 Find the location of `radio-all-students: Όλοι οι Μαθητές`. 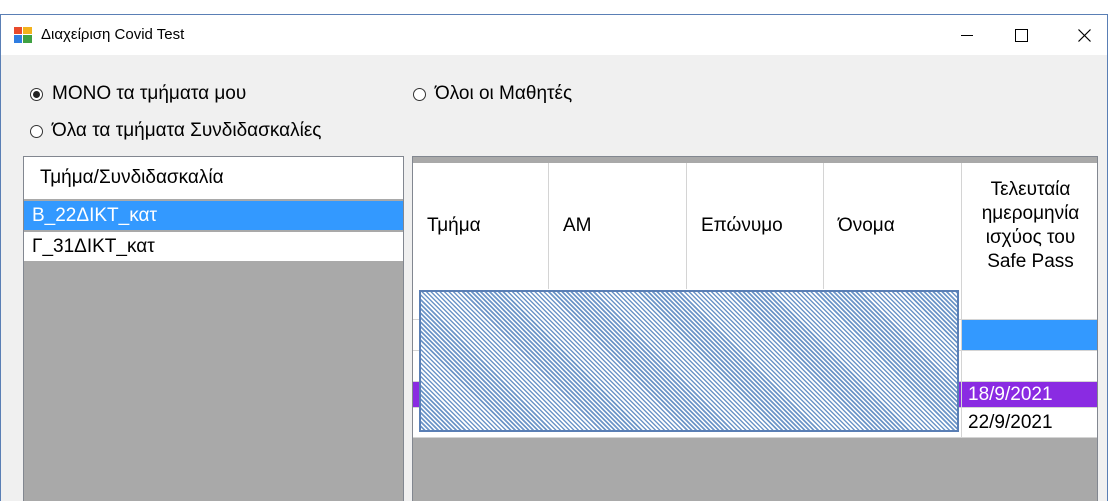

radio-all-students: Όλοι οι Μαθητές is located at coordinates (492, 94).